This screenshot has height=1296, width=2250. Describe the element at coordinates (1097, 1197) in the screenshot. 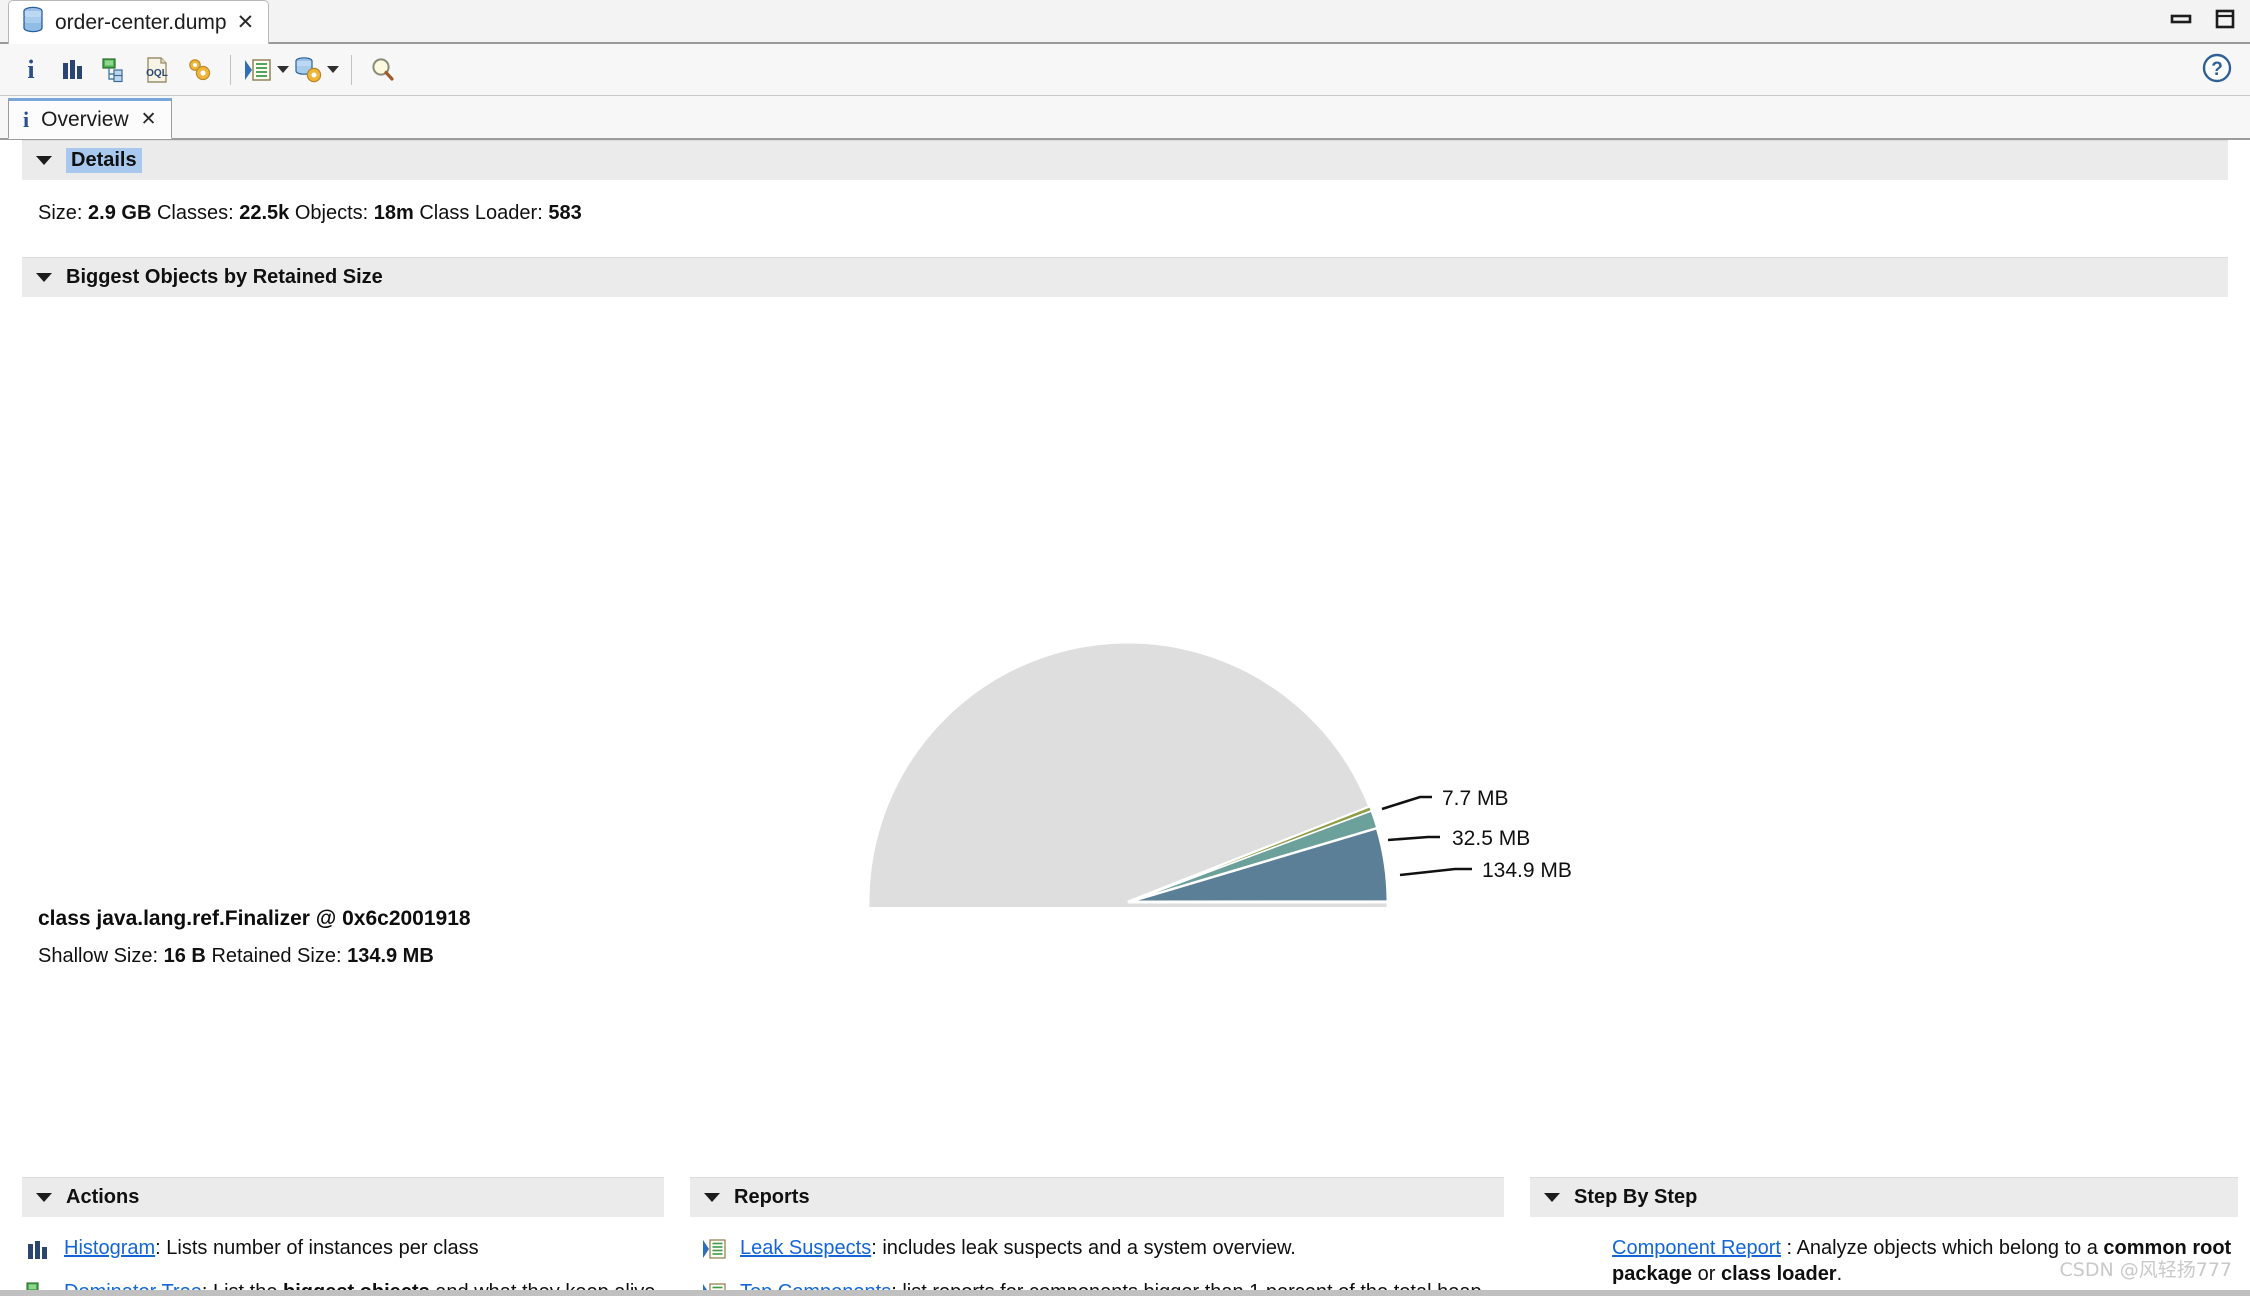

I see `section-header-reports: Reports` at that location.